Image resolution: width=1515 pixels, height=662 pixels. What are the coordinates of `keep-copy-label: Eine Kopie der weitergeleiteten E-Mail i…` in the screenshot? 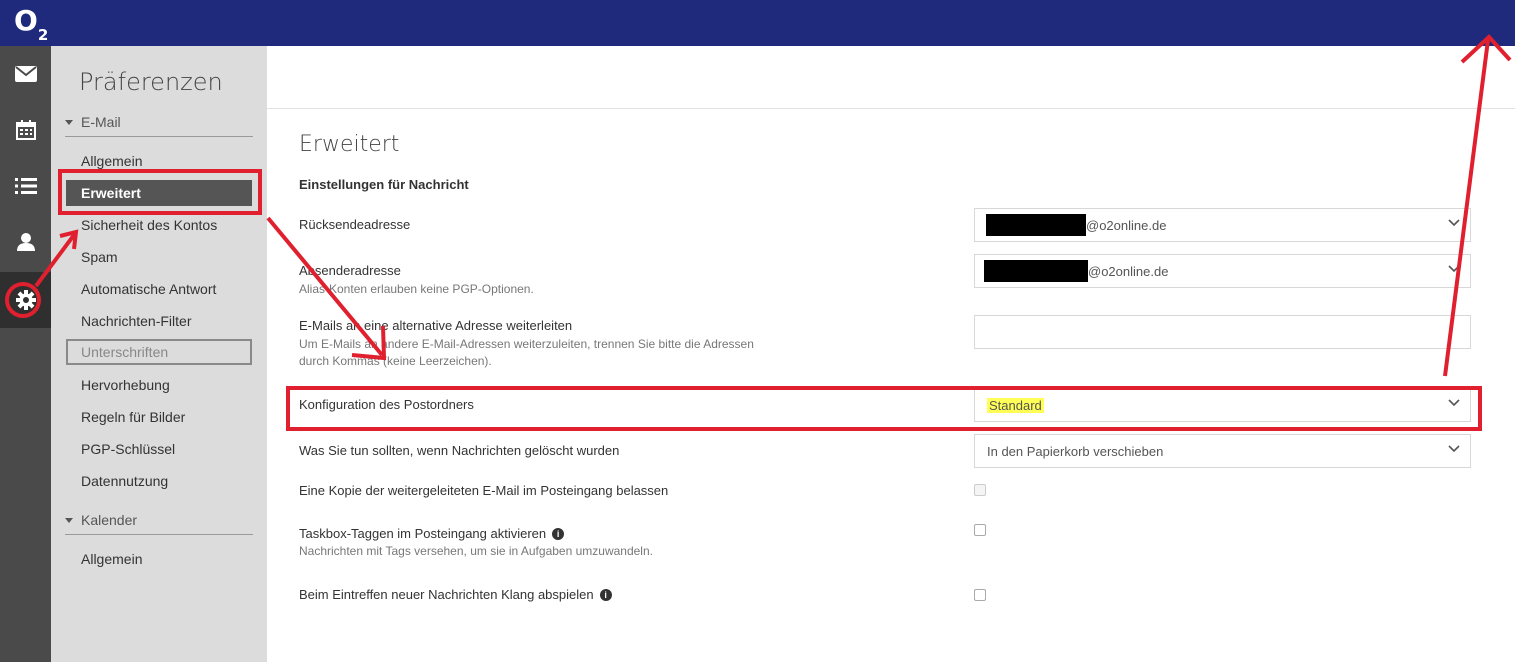 It's located at (484, 490).